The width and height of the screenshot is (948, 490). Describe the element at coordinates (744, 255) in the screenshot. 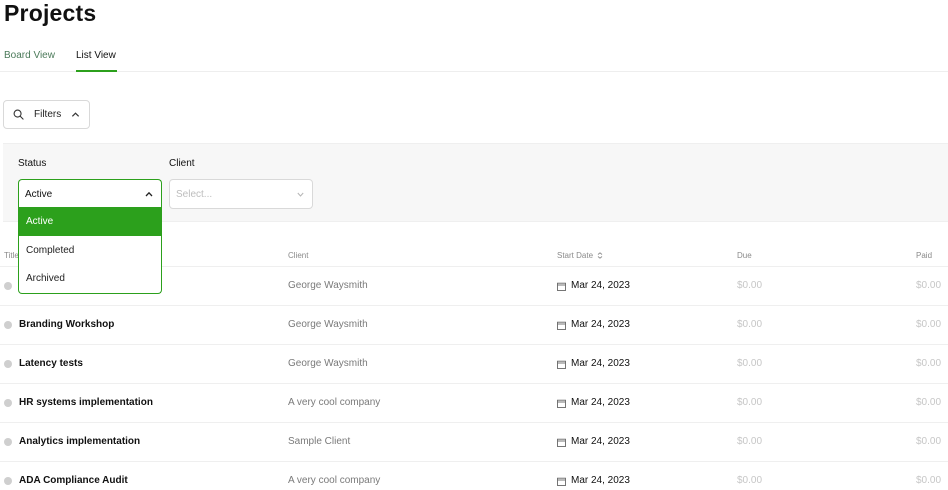

I see `column-header-due: Due` at that location.